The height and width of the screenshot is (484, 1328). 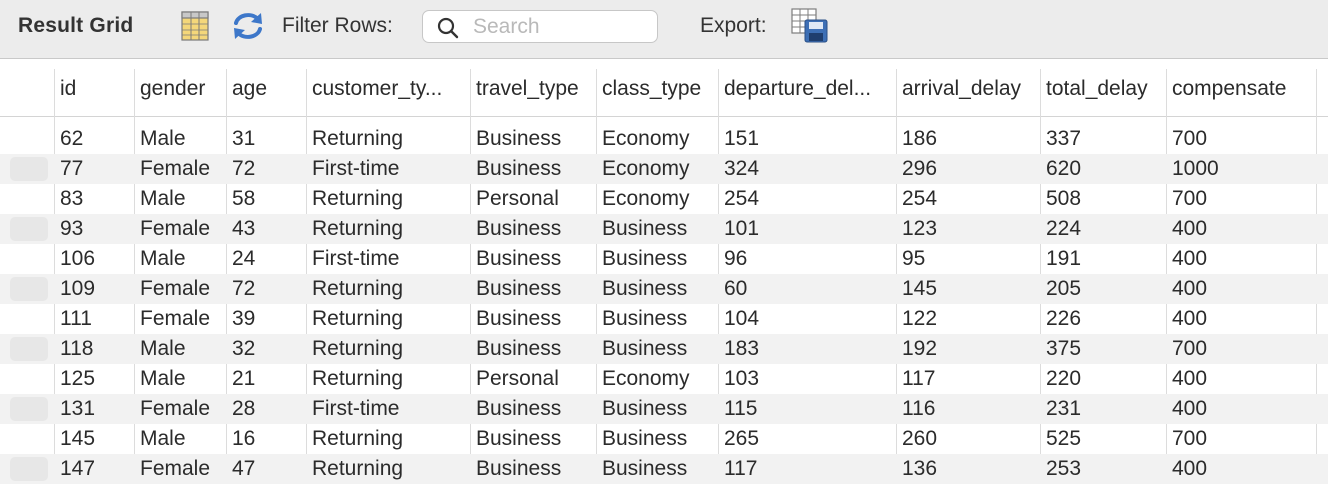 What do you see at coordinates (735, 259) in the screenshot?
I see `cell-departure-delay: 96` at bounding box center [735, 259].